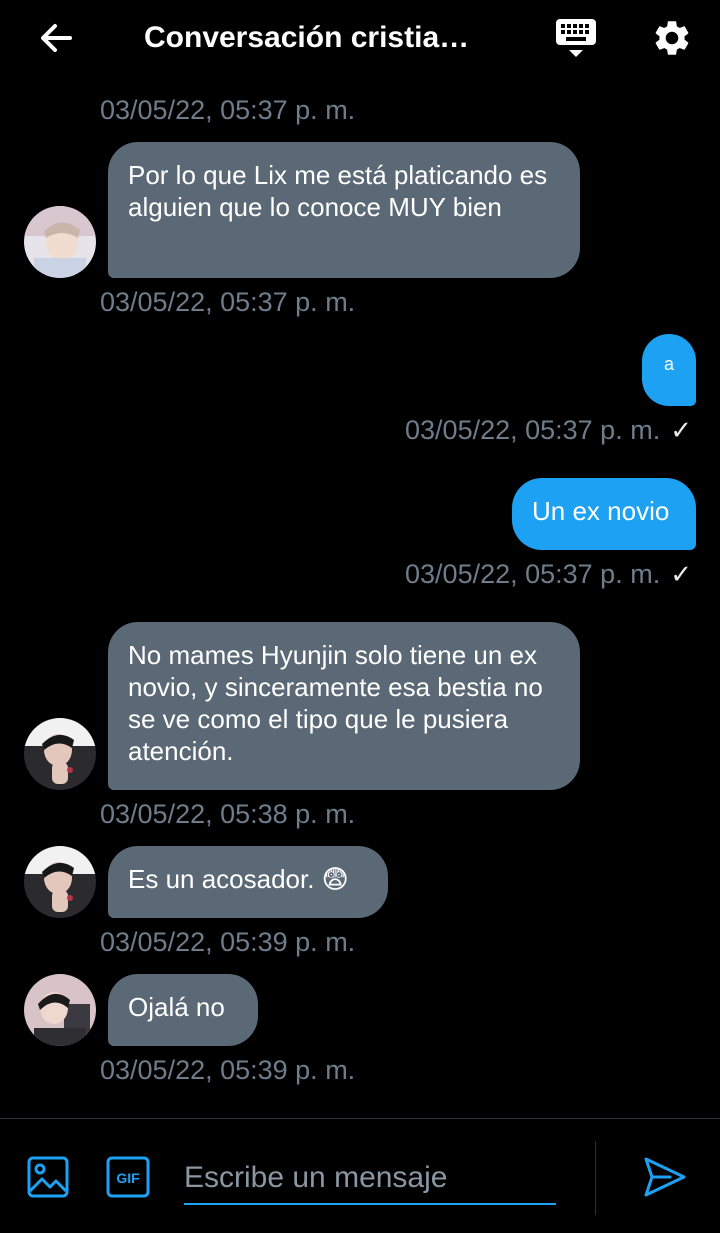 This screenshot has height=1233, width=720. I want to click on divider, so click(595, 1178).